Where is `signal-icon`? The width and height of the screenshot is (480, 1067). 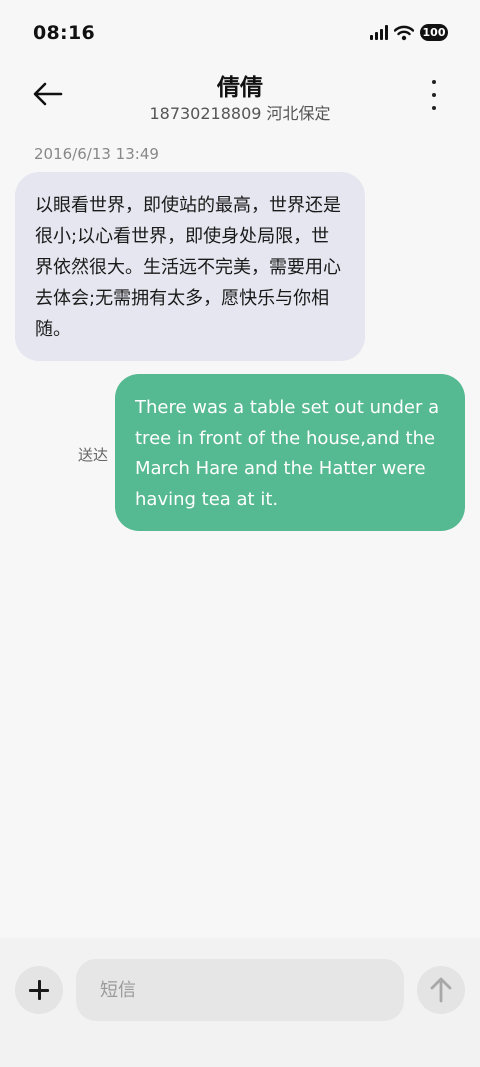
signal-icon is located at coordinates (379, 32).